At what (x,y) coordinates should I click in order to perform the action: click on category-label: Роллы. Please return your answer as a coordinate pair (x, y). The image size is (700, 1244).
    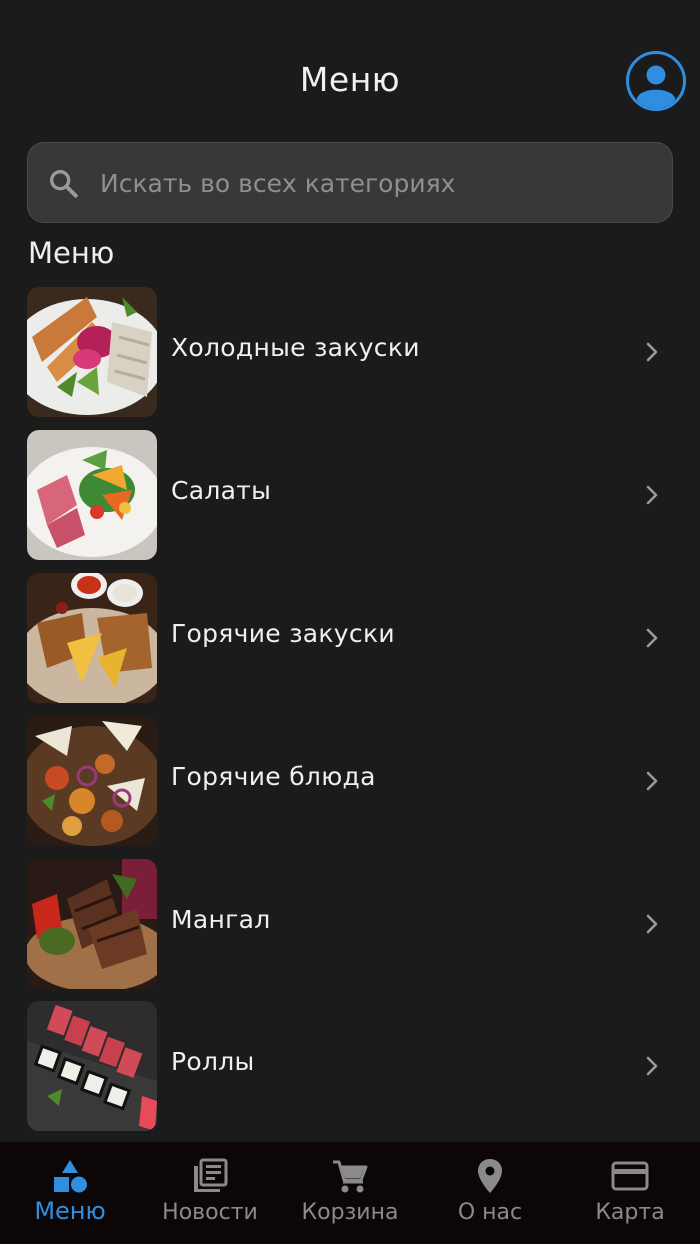
    Looking at the image, I should click on (213, 1061).